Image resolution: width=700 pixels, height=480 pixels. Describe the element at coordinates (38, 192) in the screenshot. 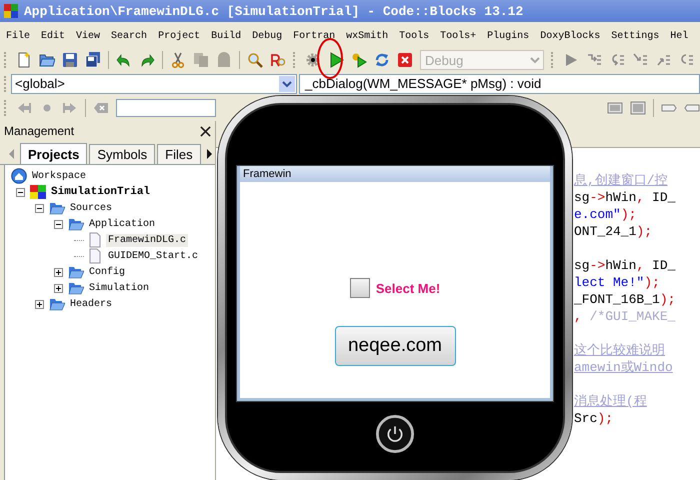

I see `project-icon` at that location.